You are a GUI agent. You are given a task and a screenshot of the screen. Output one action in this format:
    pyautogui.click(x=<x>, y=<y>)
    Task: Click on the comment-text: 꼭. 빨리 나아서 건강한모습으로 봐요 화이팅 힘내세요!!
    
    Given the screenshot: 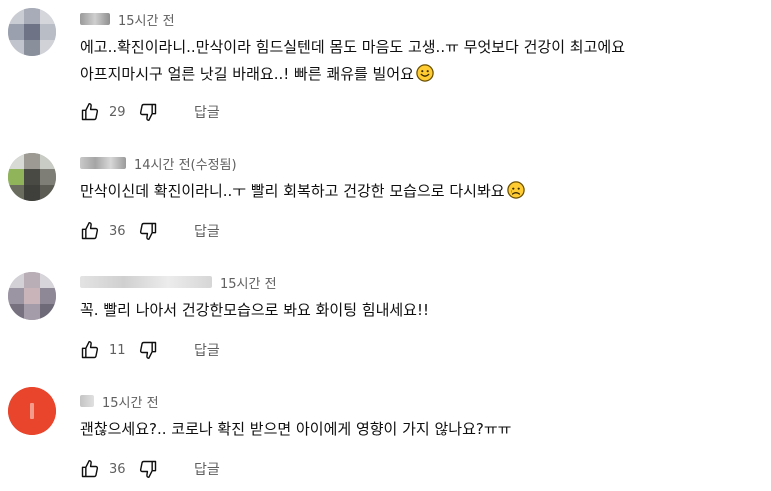 What is the action you would take?
    pyautogui.click(x=254, y=310)
    